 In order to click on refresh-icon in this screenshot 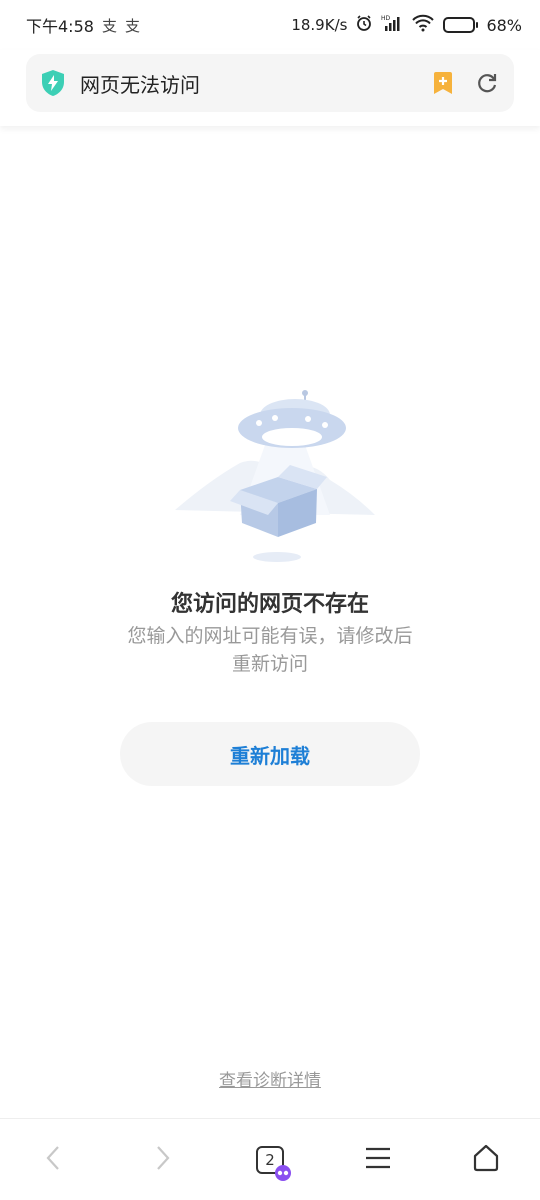, I will do `click(487, 83)`.